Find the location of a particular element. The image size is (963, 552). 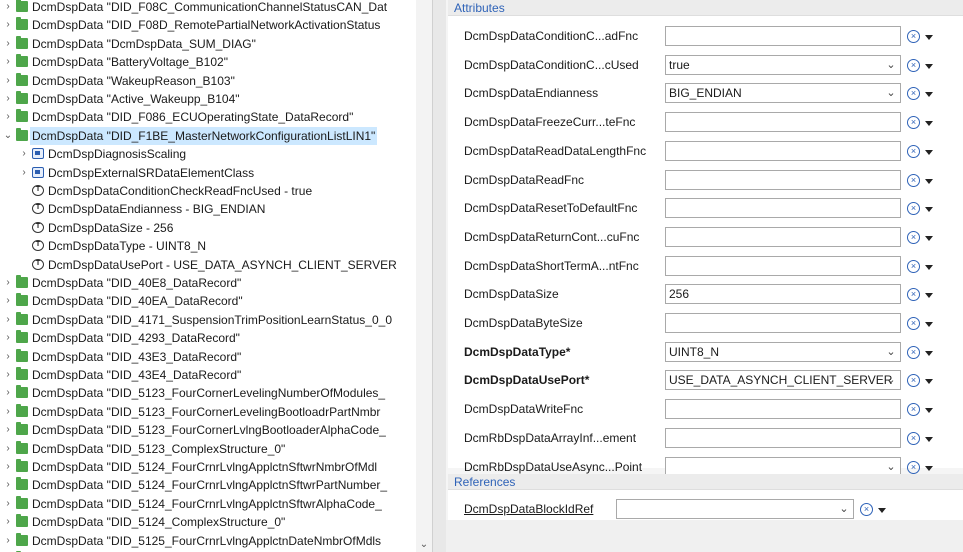

attribute-select: USE_DATA_ASYNCH_CLIENT_SERVER ⌄ is located at coordinates (783, 380).